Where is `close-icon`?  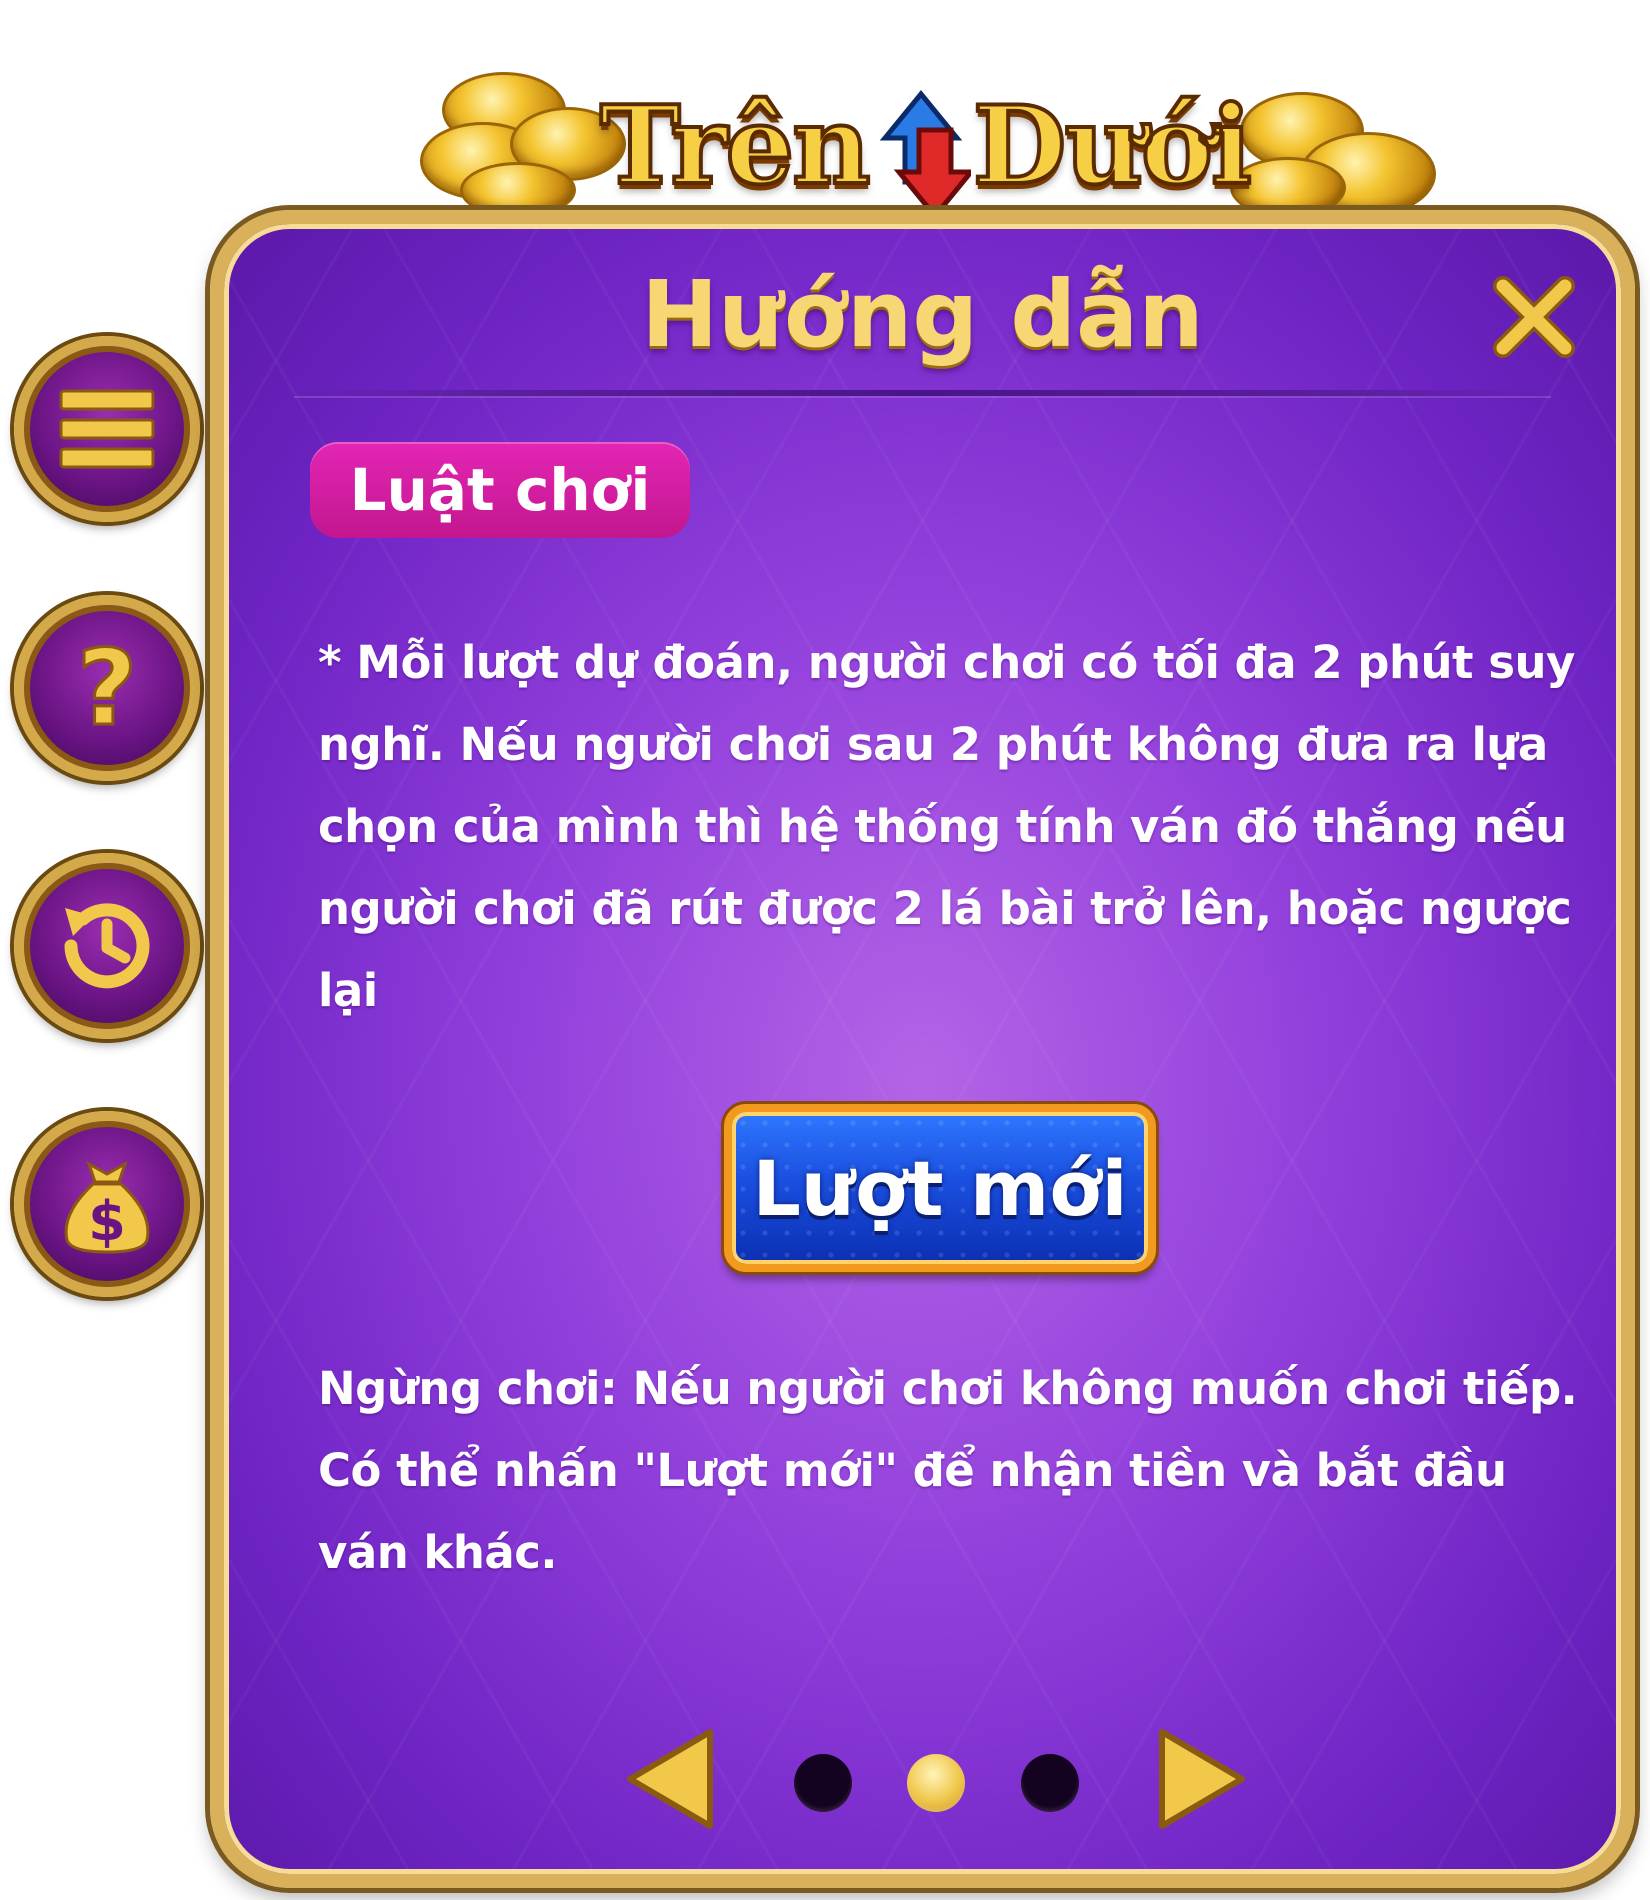
close-icon is located at coordinates (1534, 317).